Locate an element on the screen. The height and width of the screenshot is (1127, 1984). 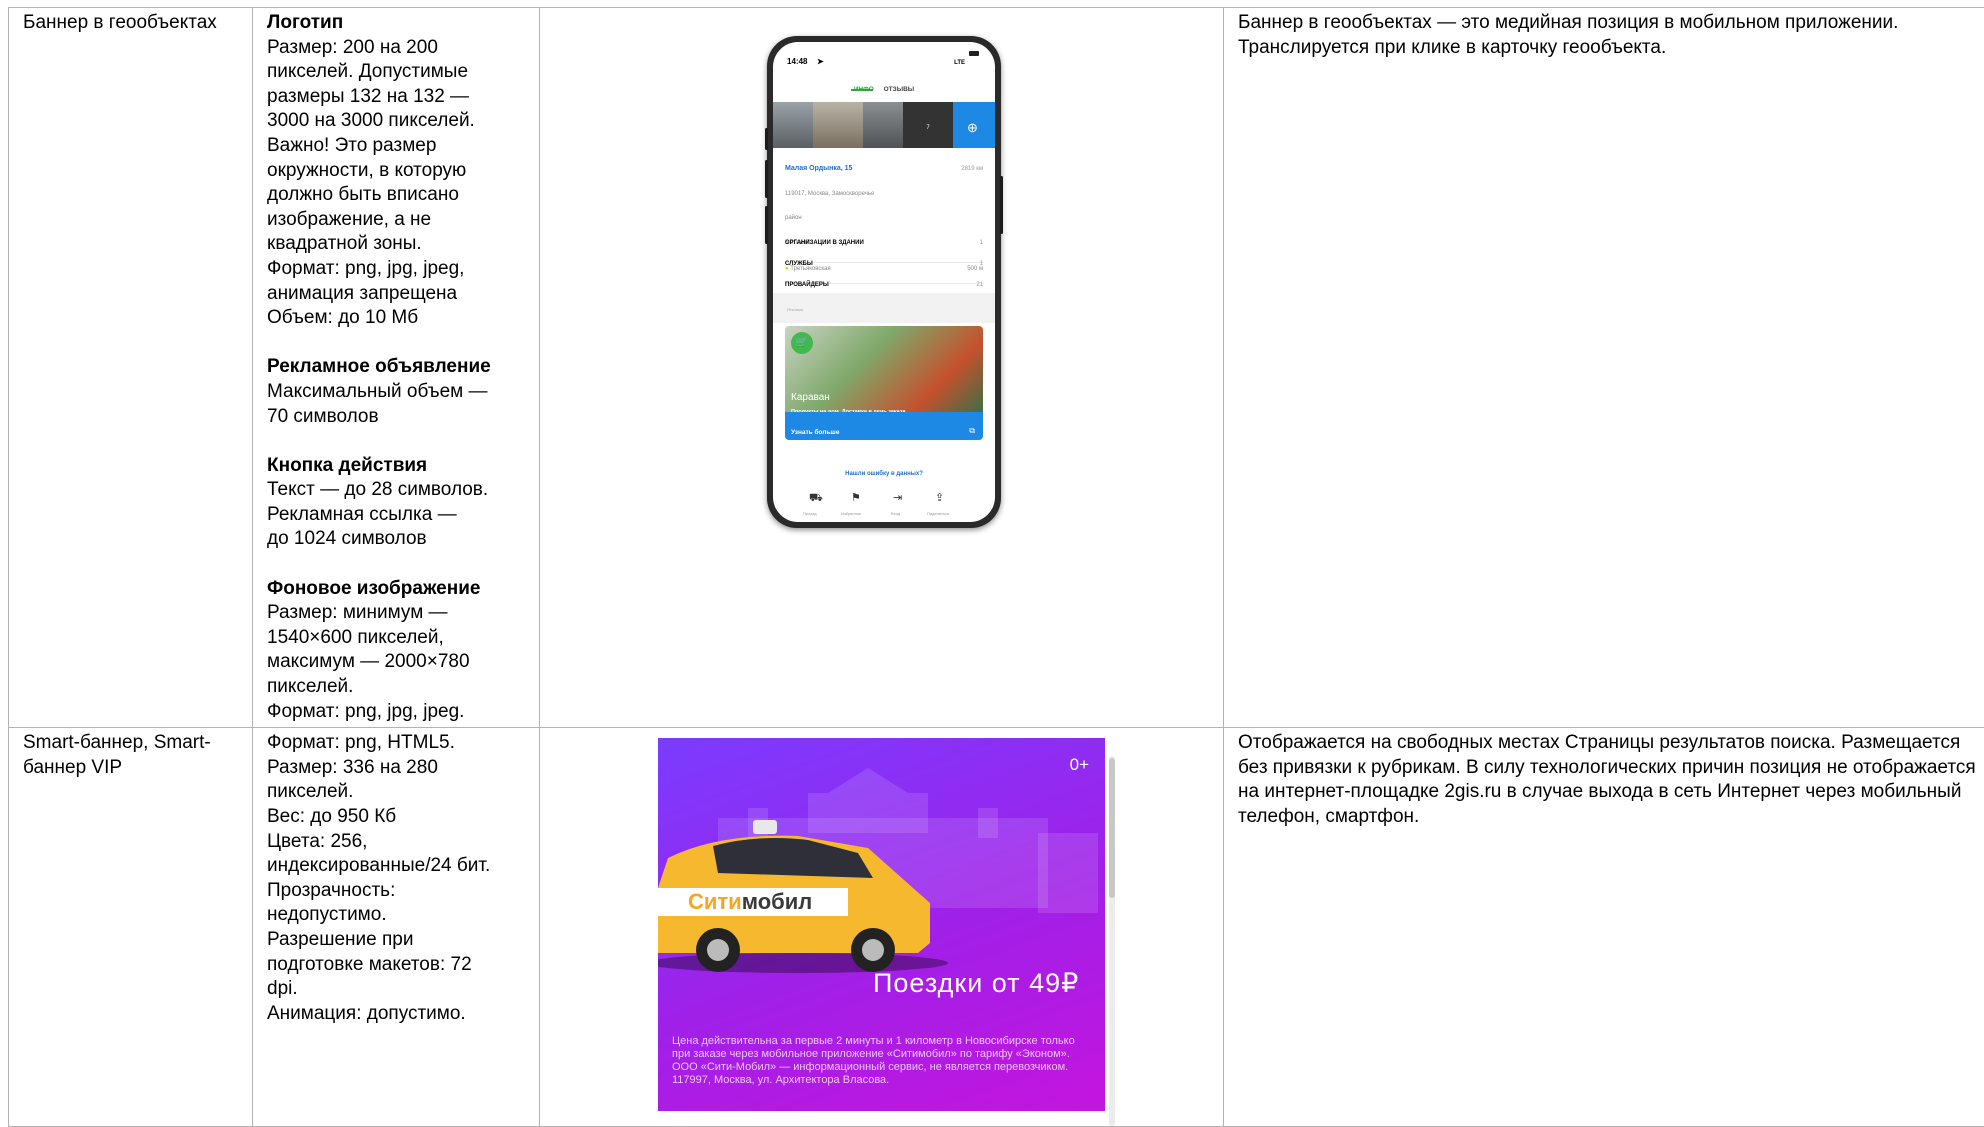
banner-title: Поездки от 49₽ is located at coordinates (976, 983).